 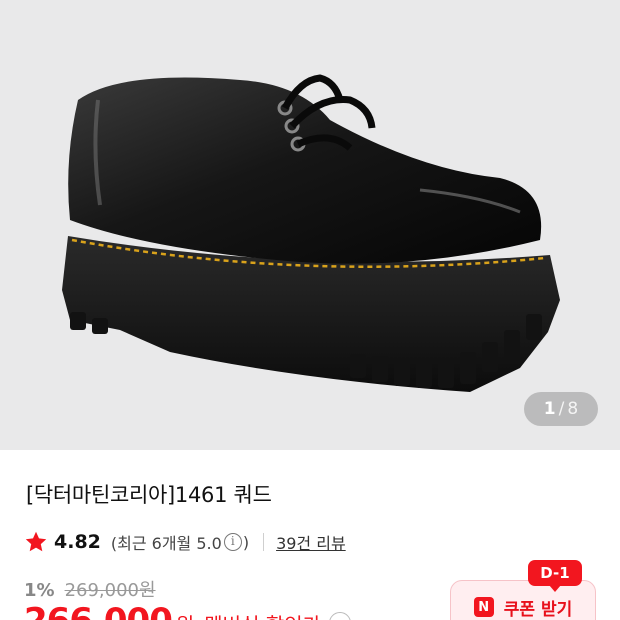 I want to click on membership-price-label: 멤버십 할인가, so click(x=262, y=614).